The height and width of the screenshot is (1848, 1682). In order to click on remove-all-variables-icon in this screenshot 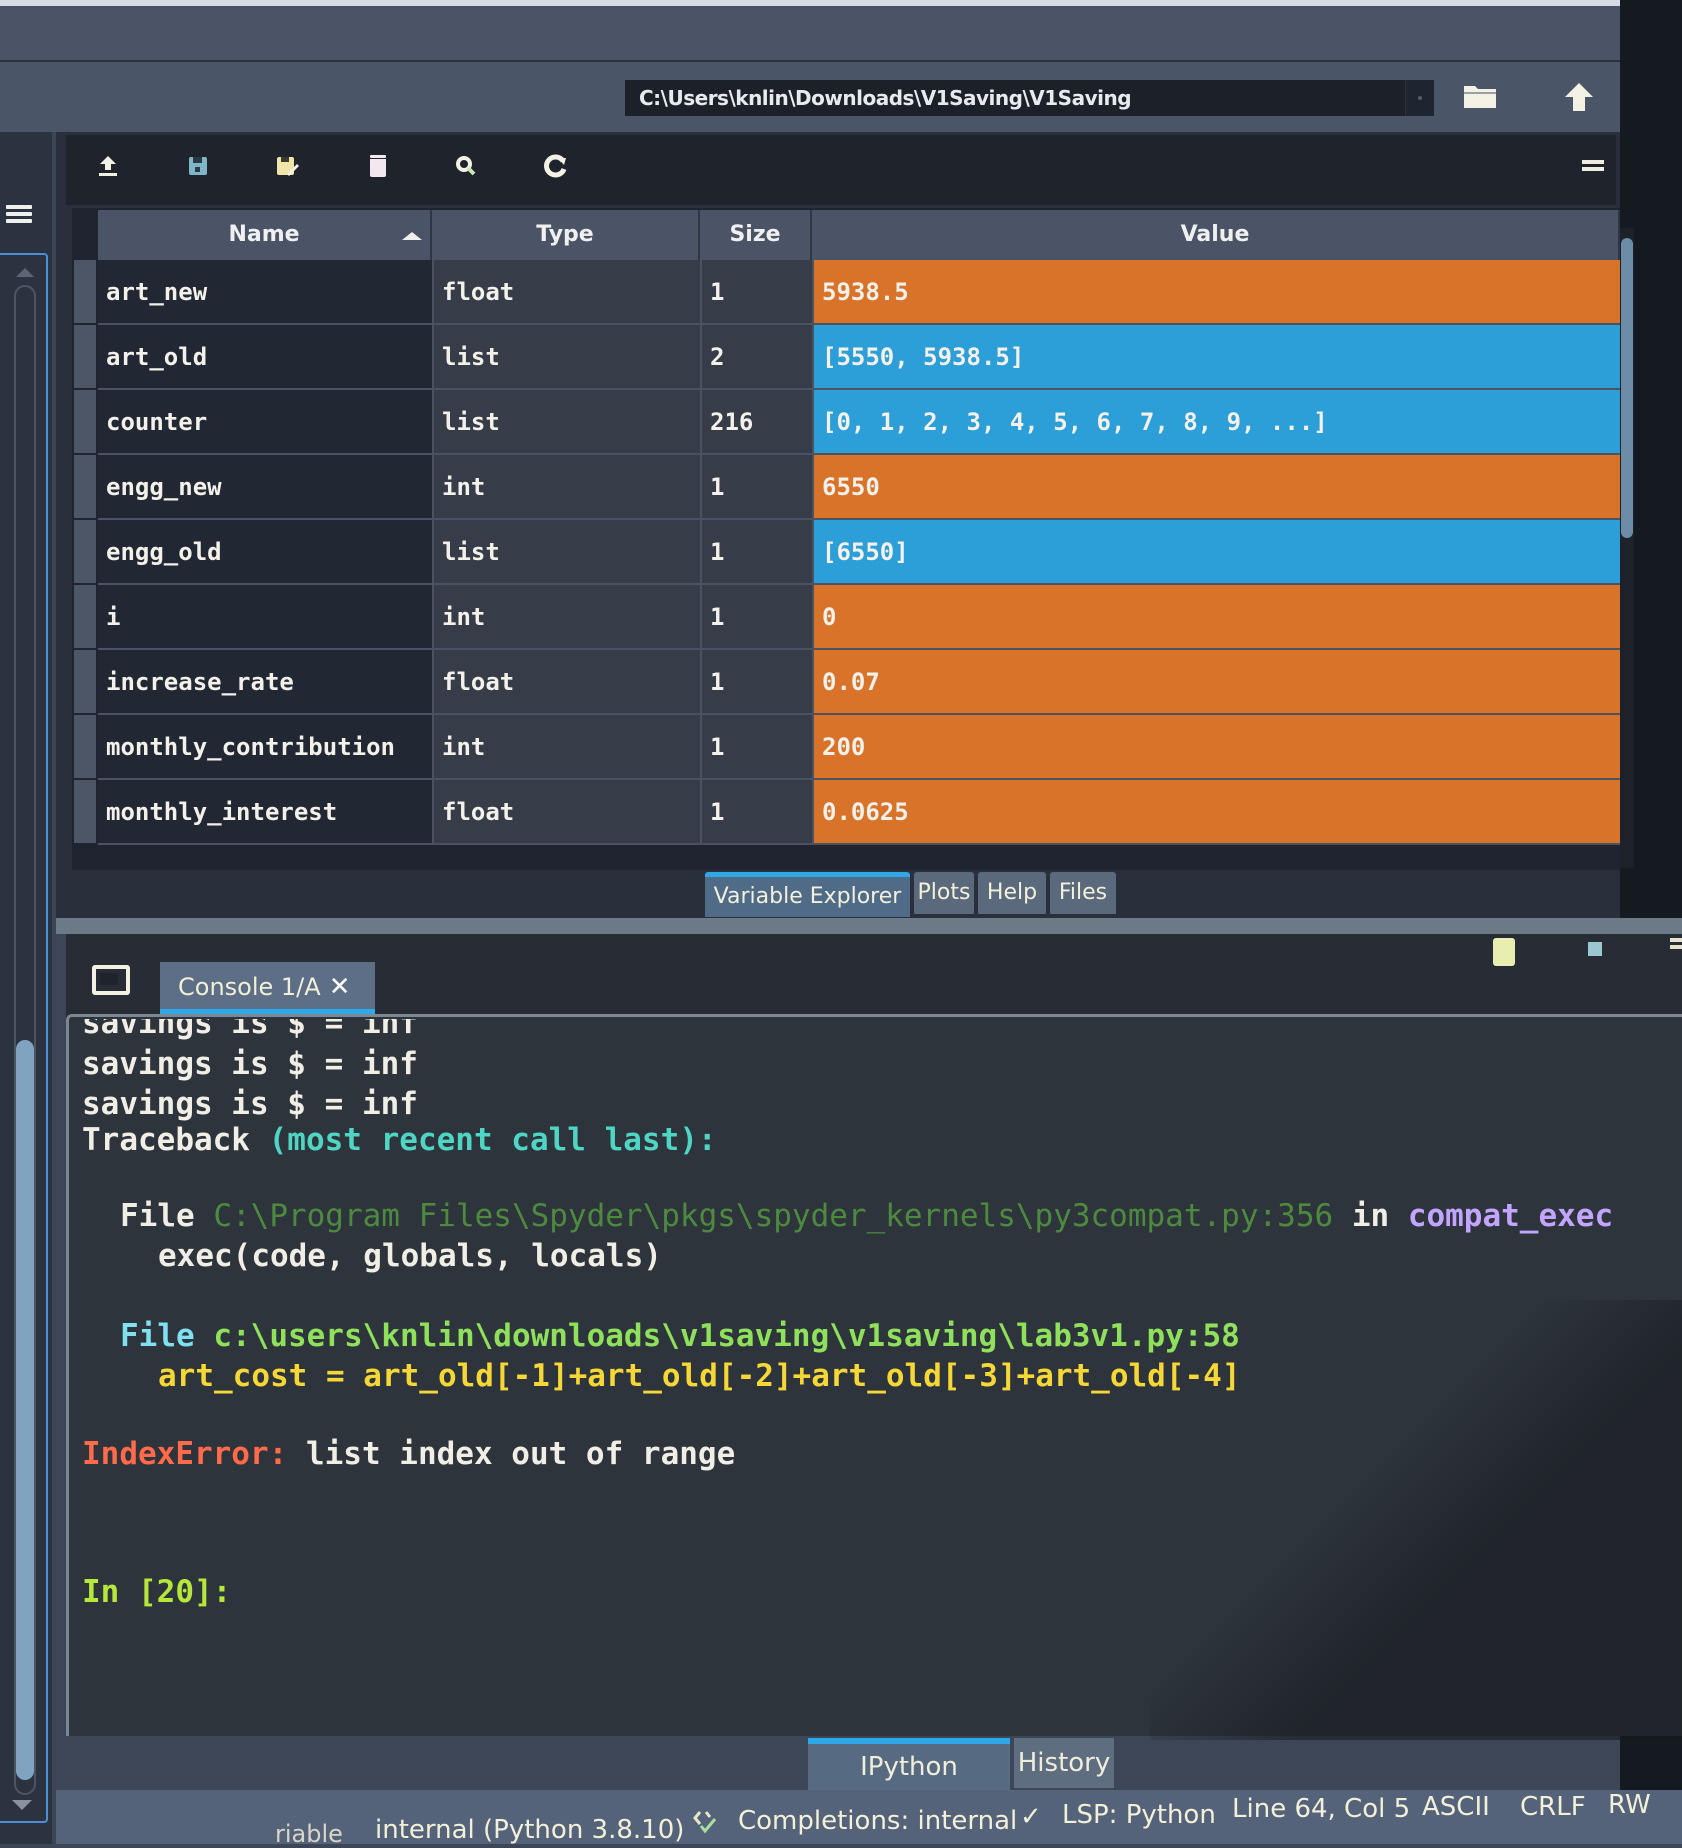, I will do `click(378, 166)`.